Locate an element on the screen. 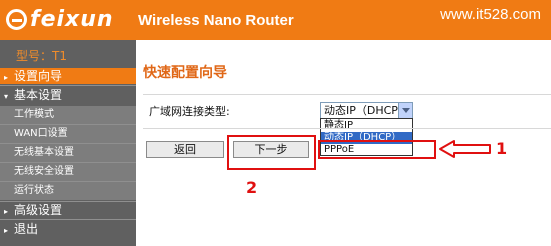 This screenshot has height=246, width=551. back-button: 返回 is located at coordinates (185, 149).